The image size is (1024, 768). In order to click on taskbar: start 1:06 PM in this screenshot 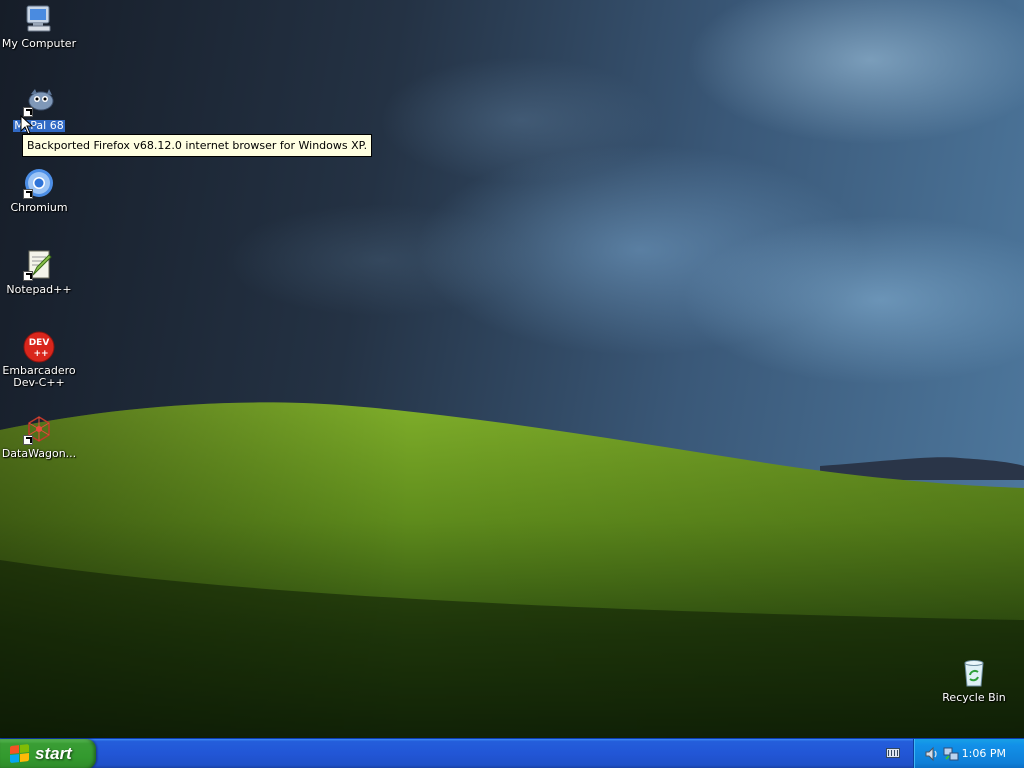, I will do `click(512, 753)`.